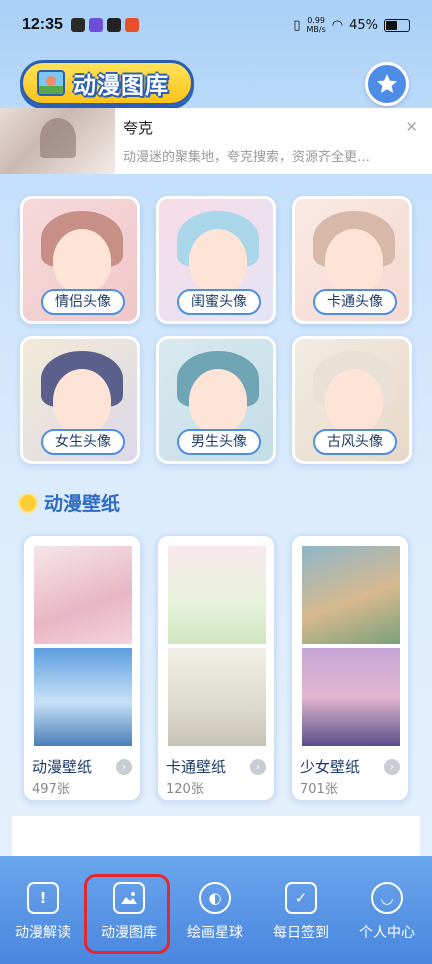 This screenshot has width=432, height=964. I want to click on wifi-icon: ◠, so click(337, 25).